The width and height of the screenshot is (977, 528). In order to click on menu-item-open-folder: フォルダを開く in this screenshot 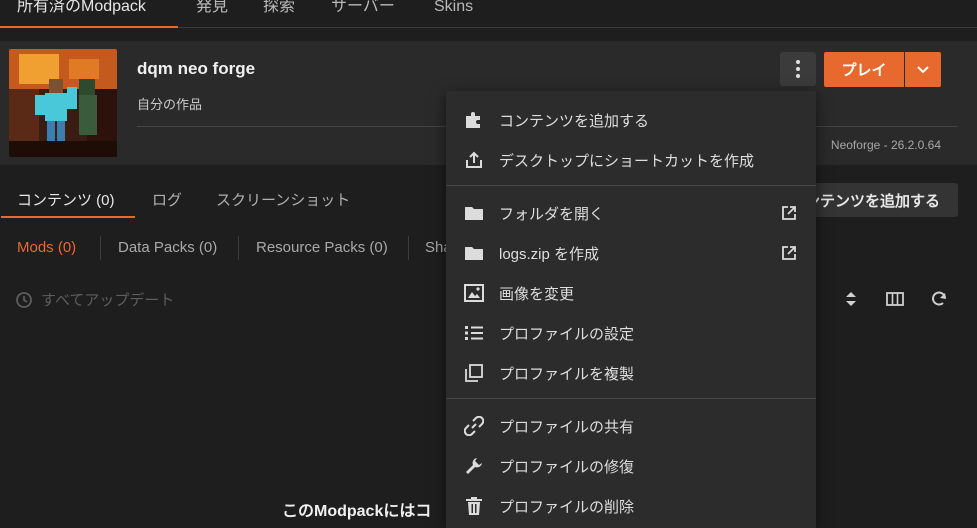, I will do `click(631, 213)`.